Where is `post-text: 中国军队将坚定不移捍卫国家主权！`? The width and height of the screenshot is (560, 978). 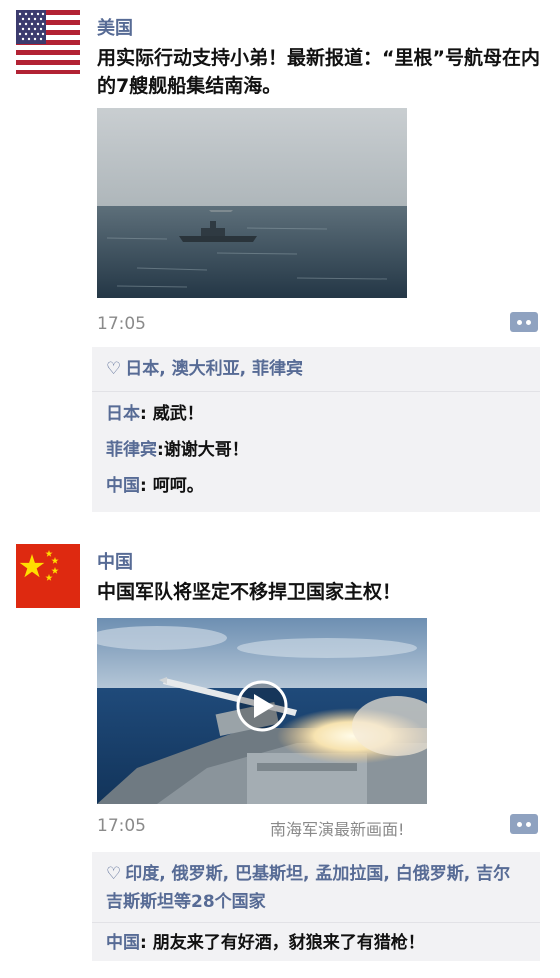 post-text: 中国军队将坚定不移捍卫国家主权！ is located at coordinates (249, 592).